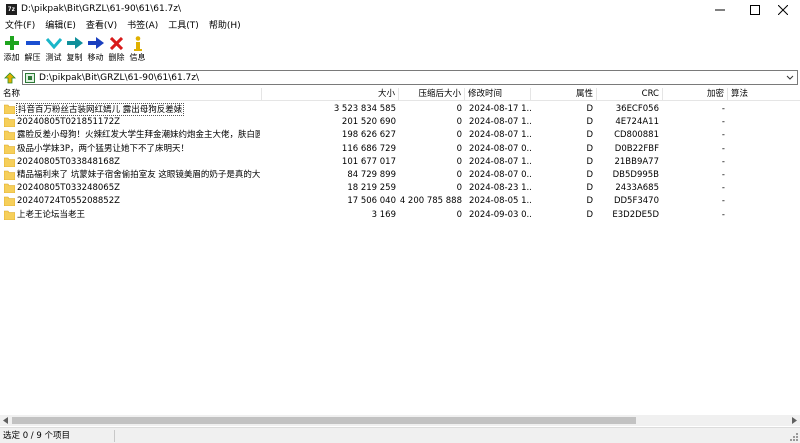 The height and width of the screenshot is (443, 800). I want to click on up-arrow-icon, so click(10, 77).